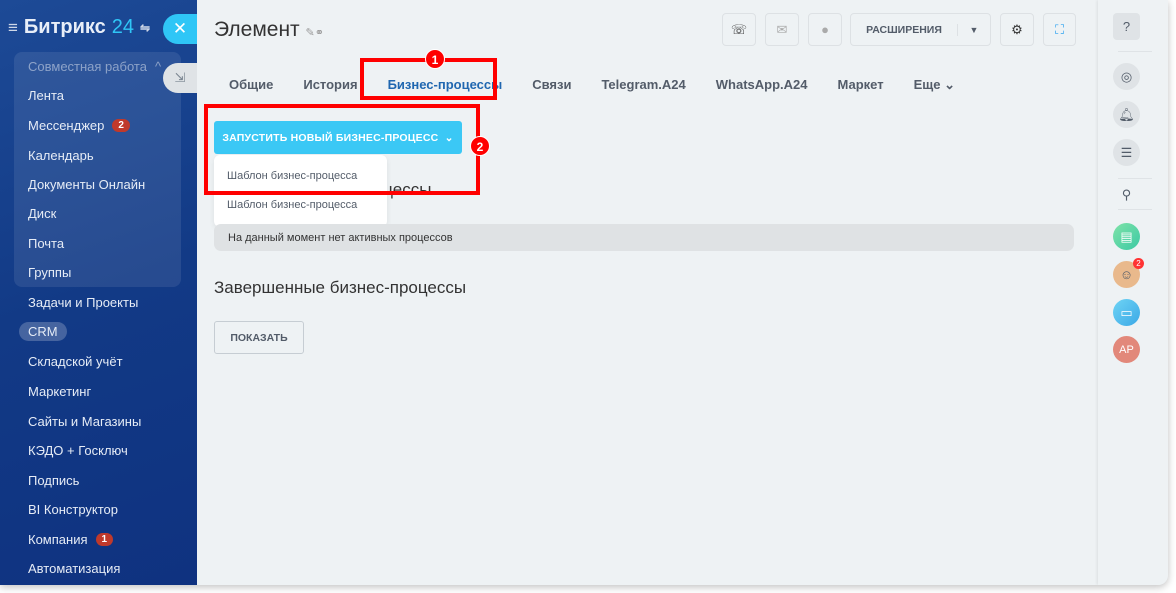 Image resolution: width=1176 pixels, height=593 pixels. I want to click on bell-icon: 🔔︎, so click(1126, 114).